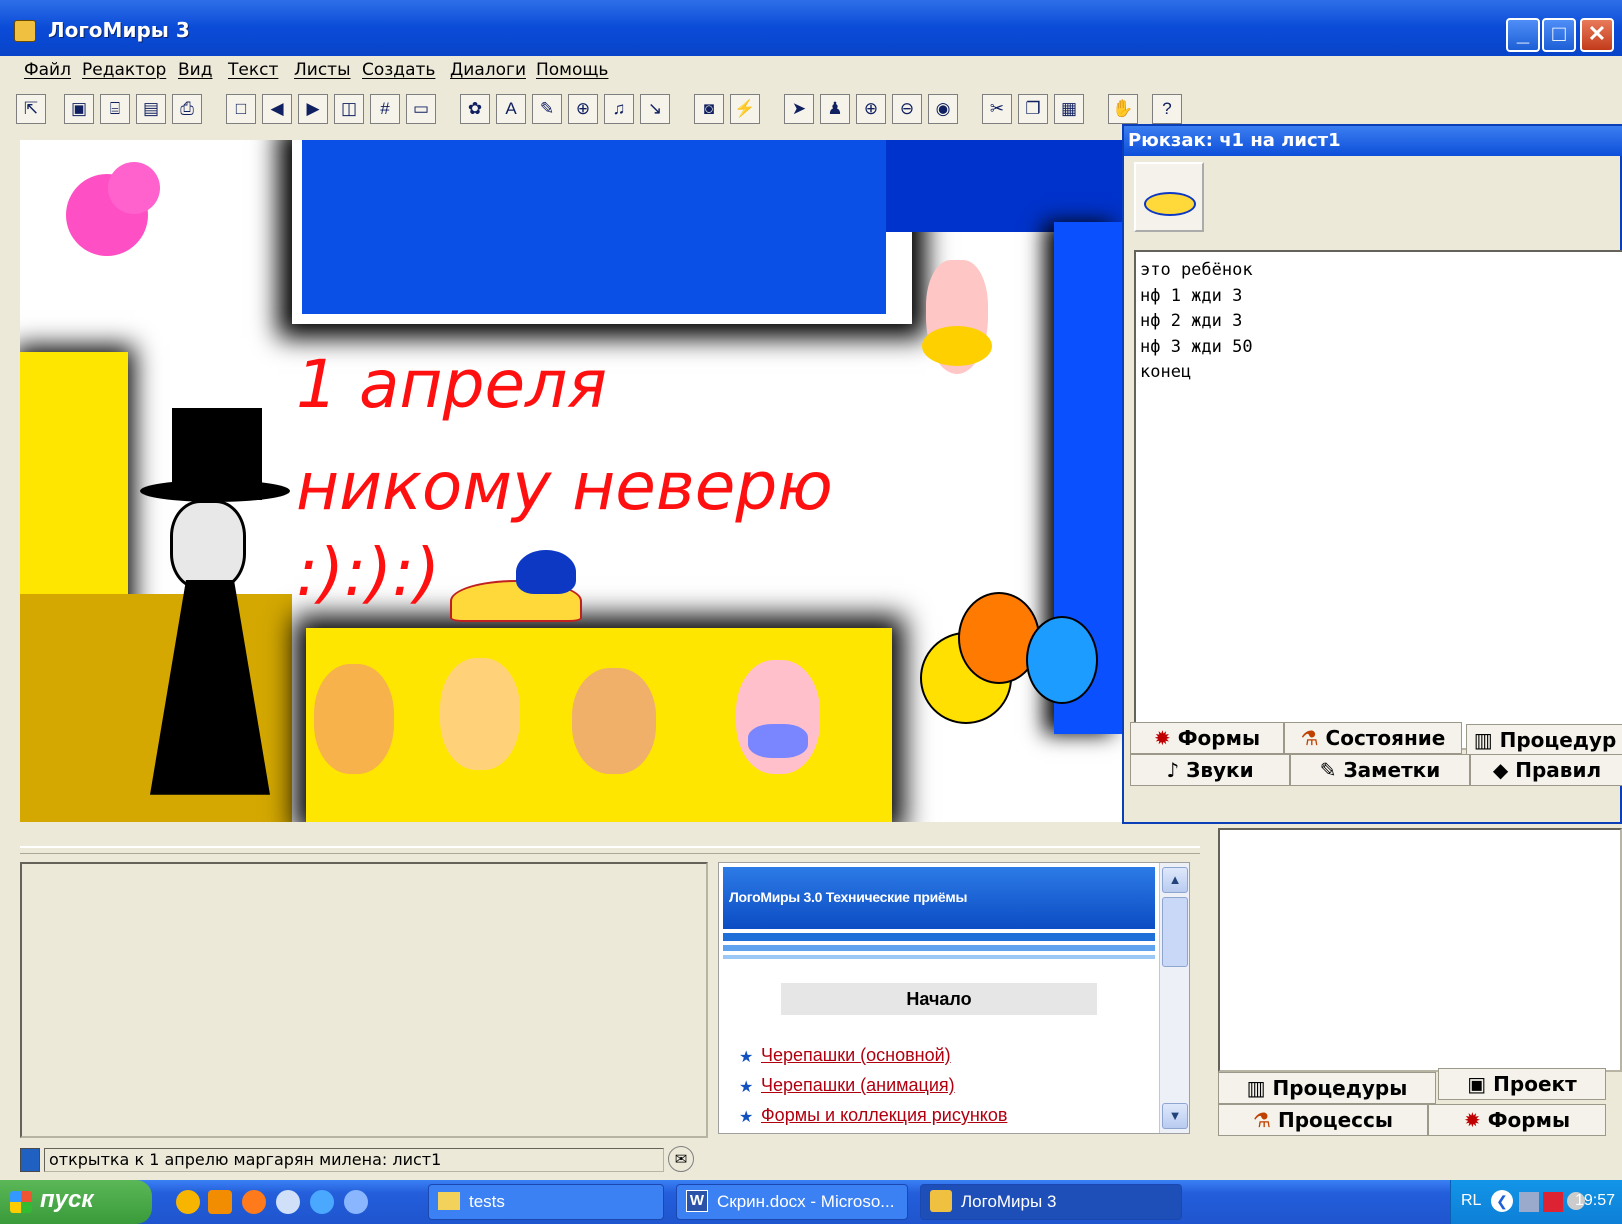 This screenshot has height=1224, width=1622. I want to click on book-icon: ▥, so click(1483, 740).